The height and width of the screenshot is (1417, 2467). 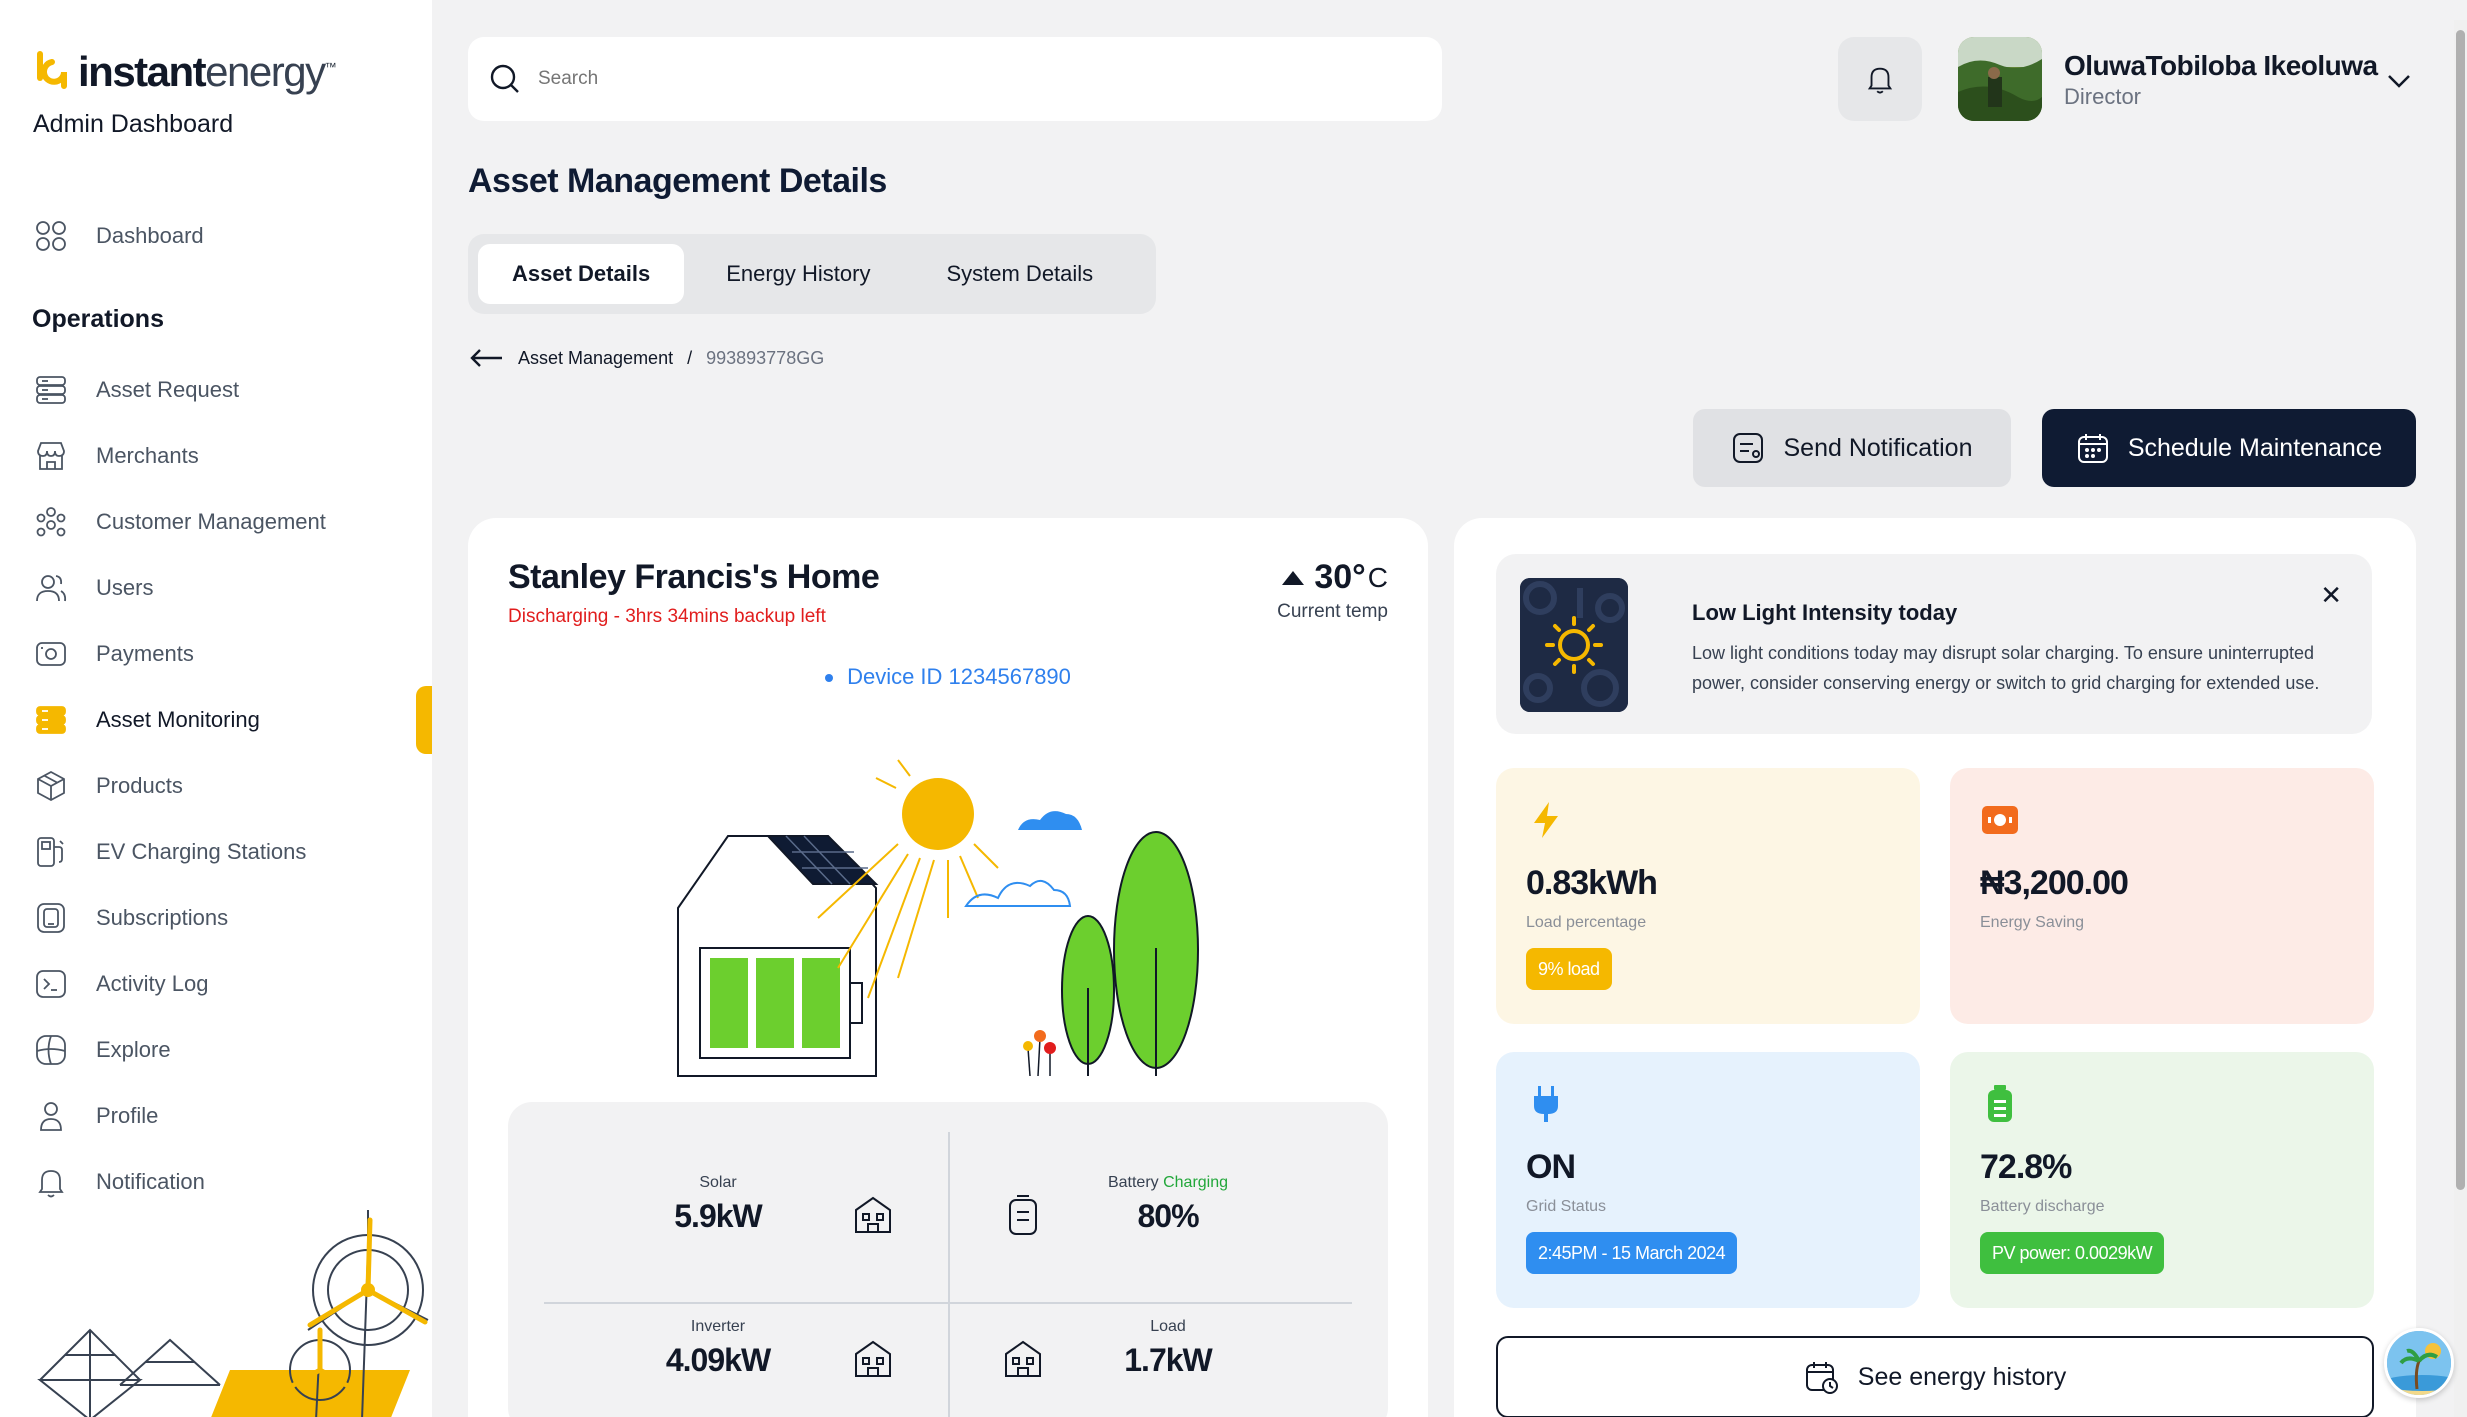 What do you see at coordinates (51, 786) in the screenshot?
I see `box-icon` at bounding box center [51, 786].